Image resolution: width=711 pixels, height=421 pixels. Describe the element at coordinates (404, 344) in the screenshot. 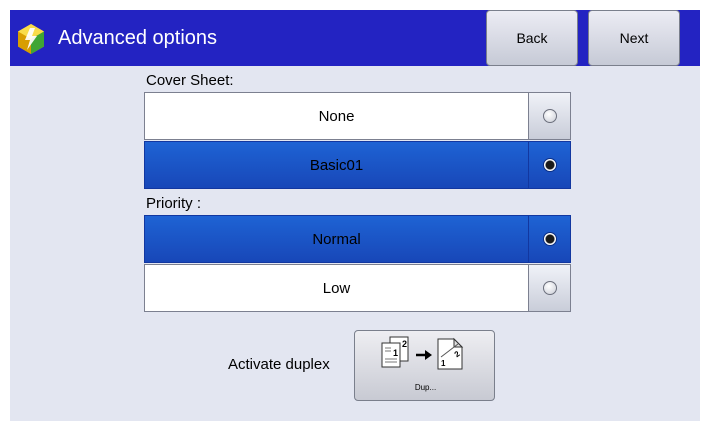

I see `page-number: 2` at that location.